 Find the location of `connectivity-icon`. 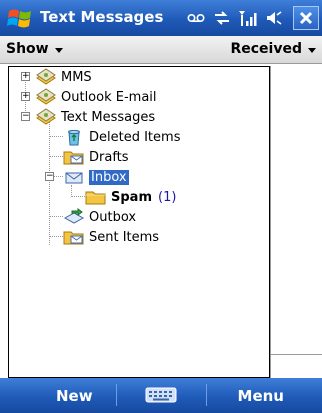

connectivity-icon is located at coordinates (222, 18).